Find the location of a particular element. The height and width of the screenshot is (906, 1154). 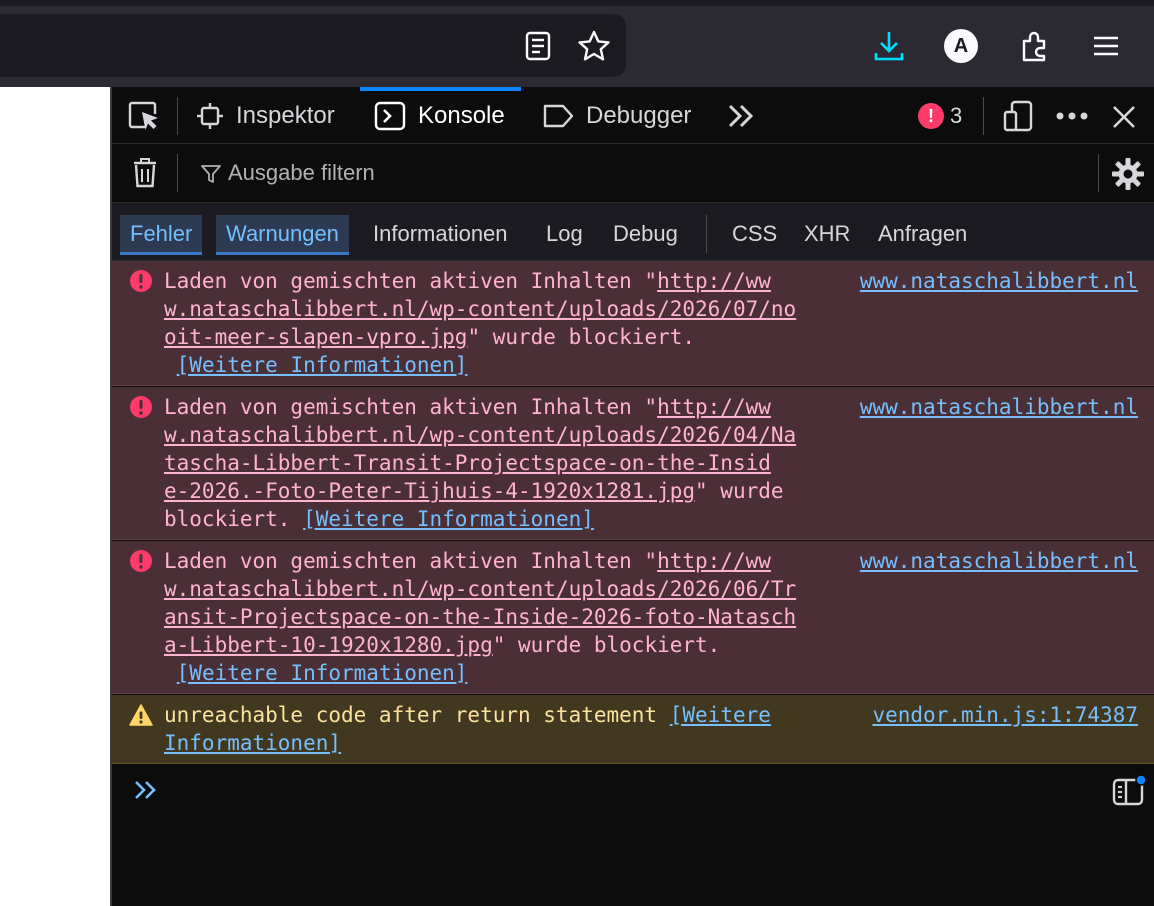

level-label: Fehler is located at coordinates (161, 233).